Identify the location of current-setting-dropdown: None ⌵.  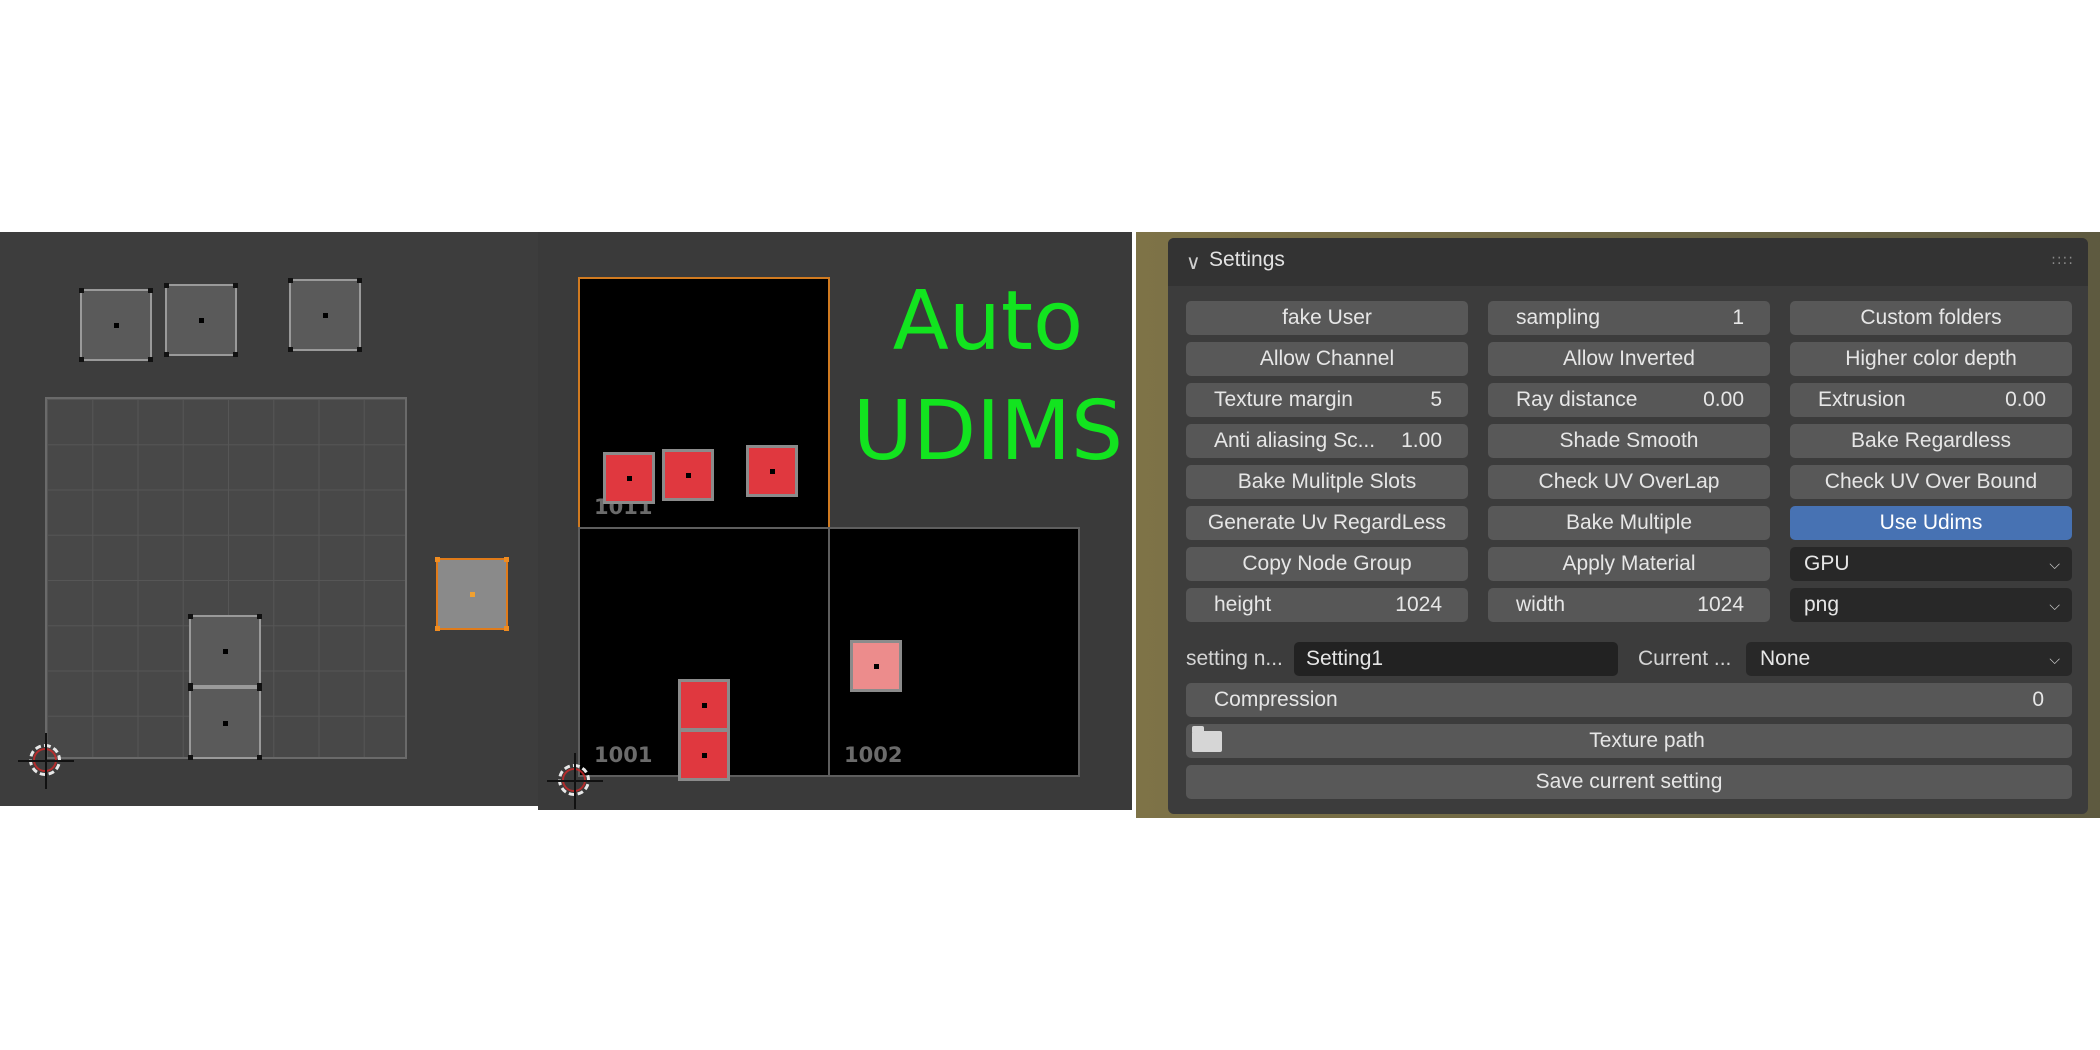
(1909, 659).